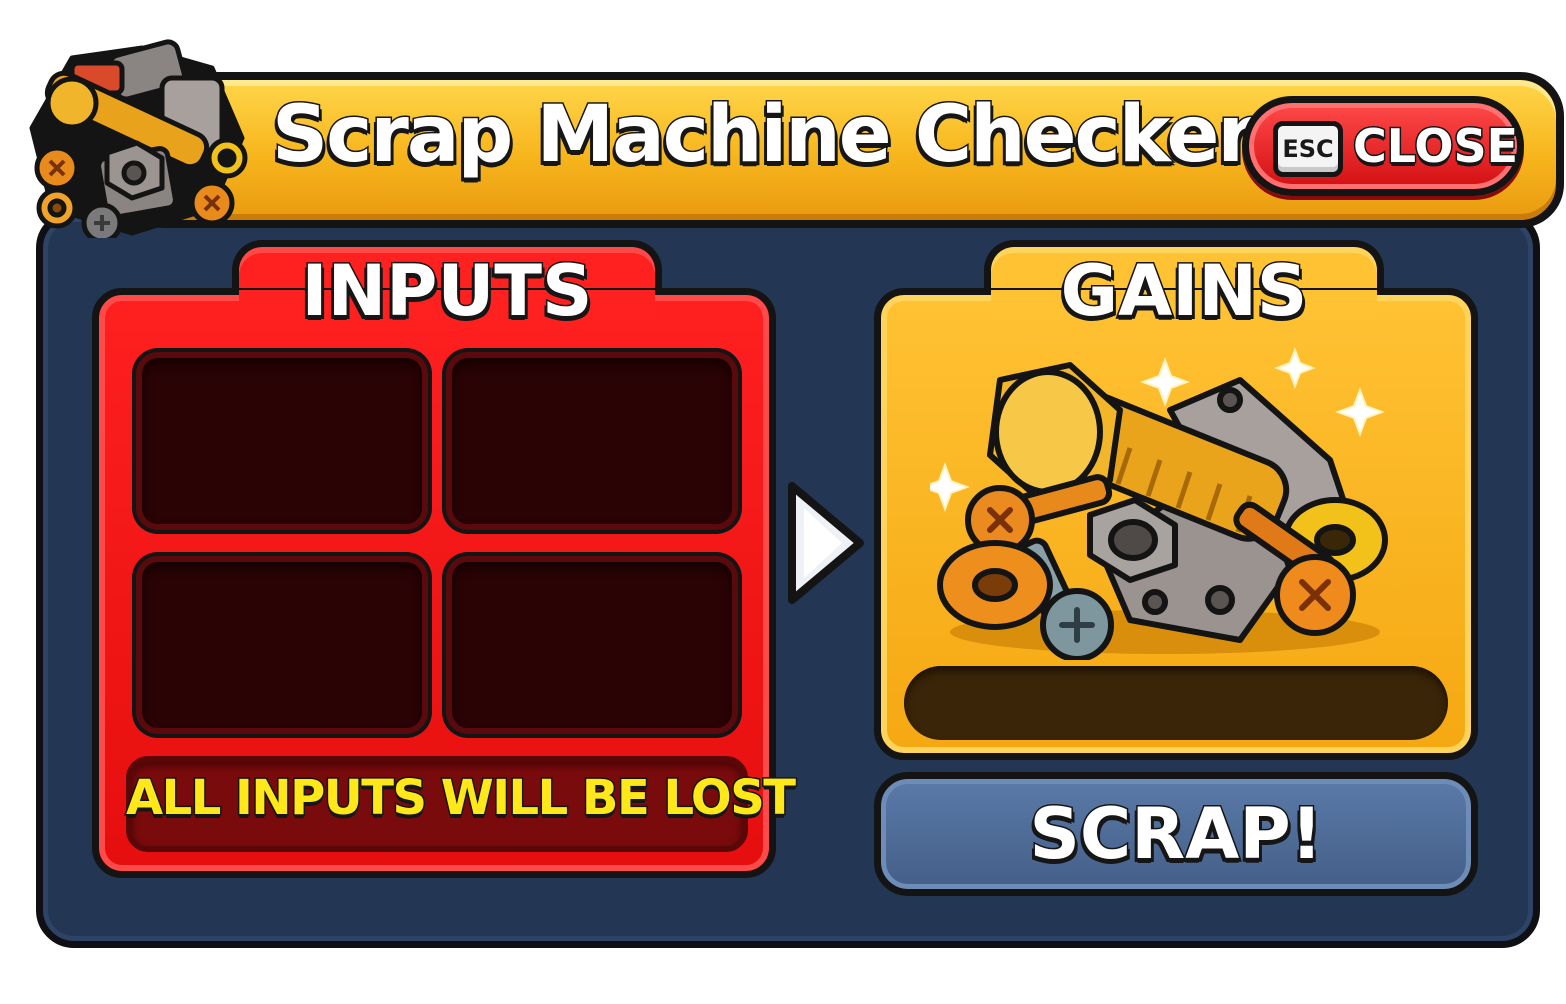 The width and height of the screenshot is (1566, 1004). Describe the element at coordinates (826, 543) in the screenshot. I see `arrow-right-icon` at that location.